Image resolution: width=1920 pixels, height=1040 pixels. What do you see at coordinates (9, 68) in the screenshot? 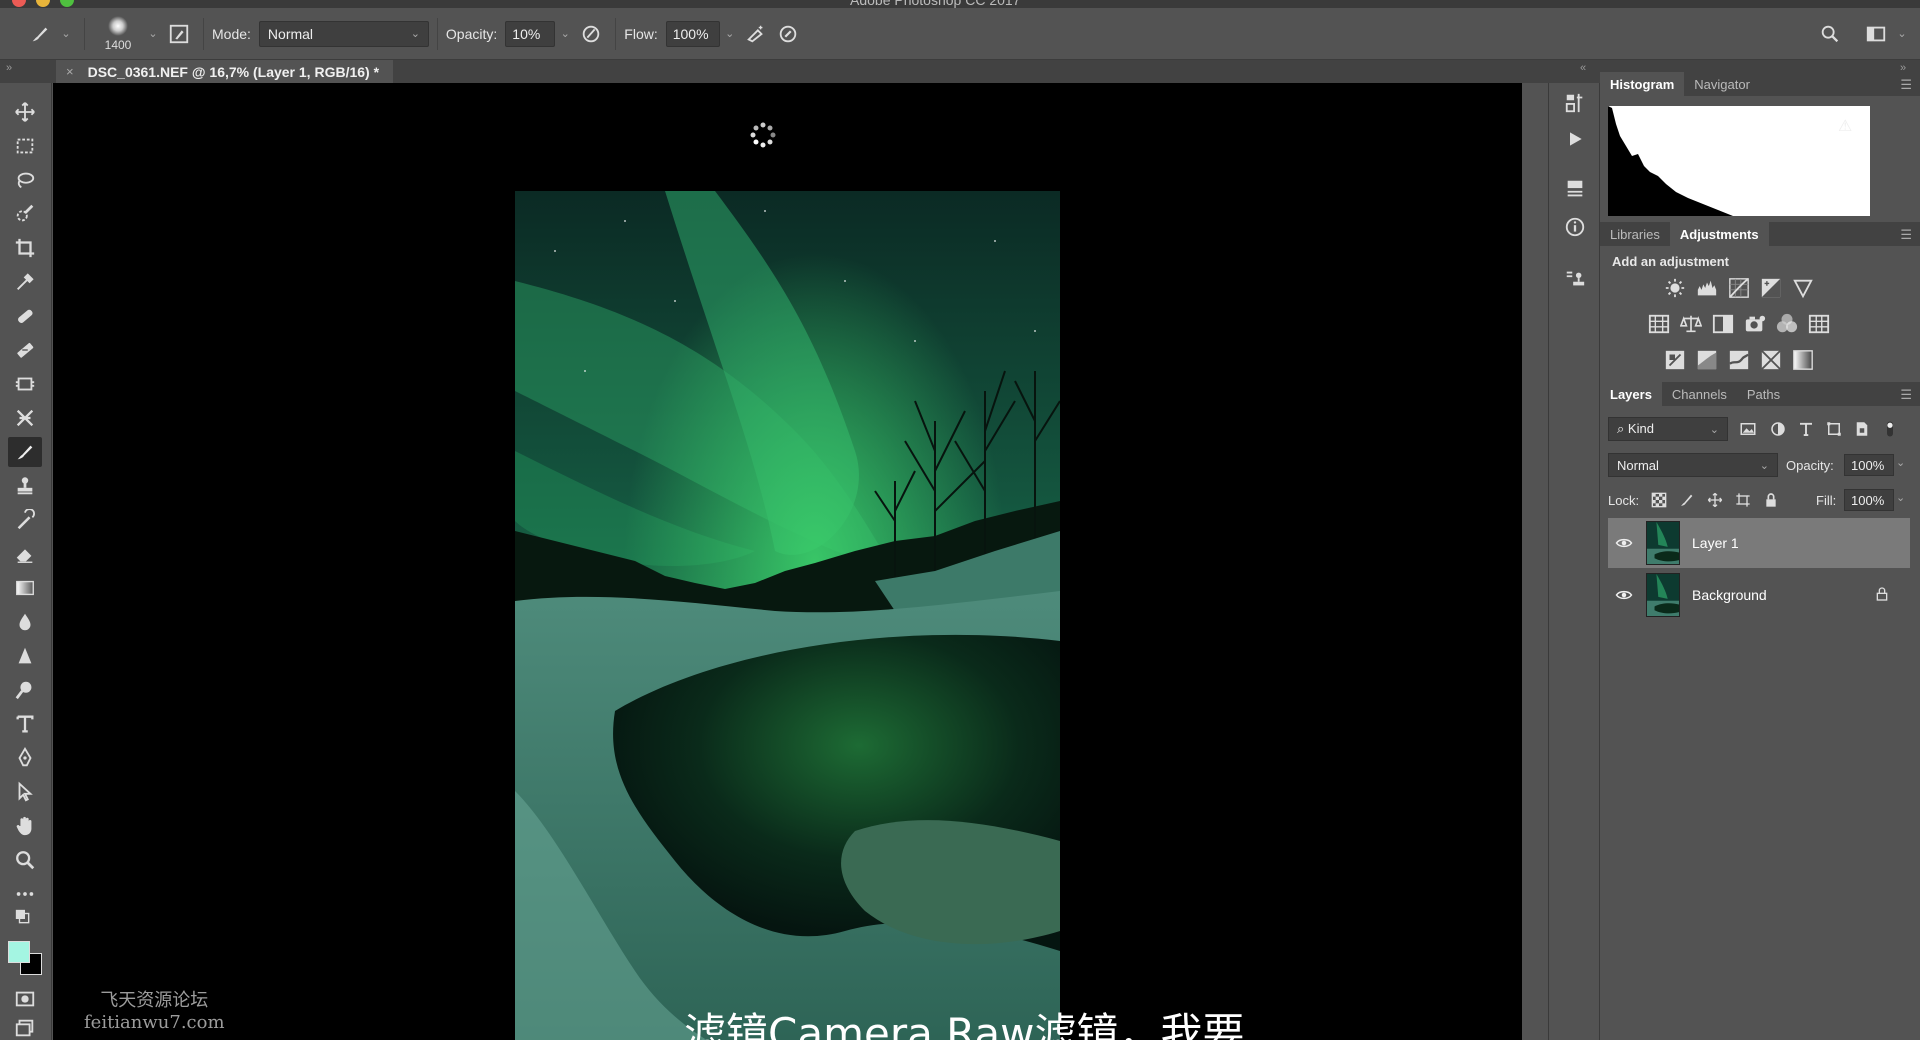
I see `expand-toolbar-icon: »` at bounding box center [9, 68].